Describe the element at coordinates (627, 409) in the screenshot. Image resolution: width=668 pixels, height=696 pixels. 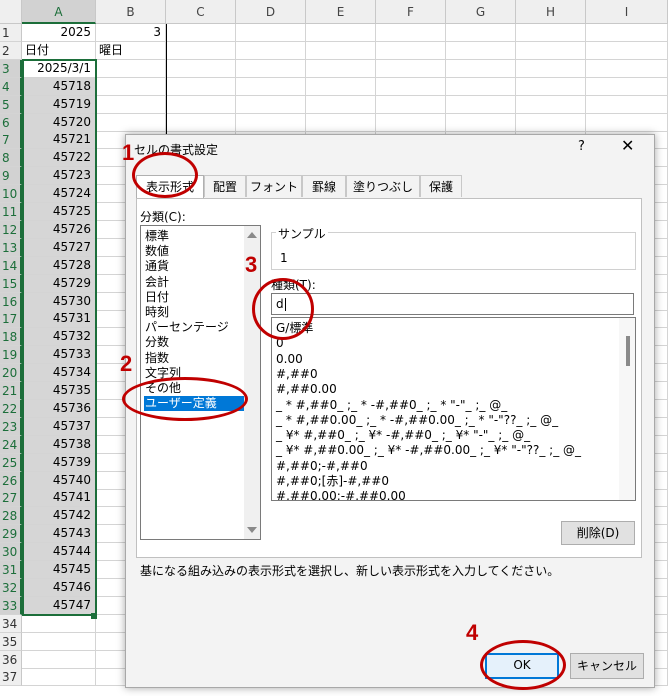
I see `format-scrollbar` at that location.